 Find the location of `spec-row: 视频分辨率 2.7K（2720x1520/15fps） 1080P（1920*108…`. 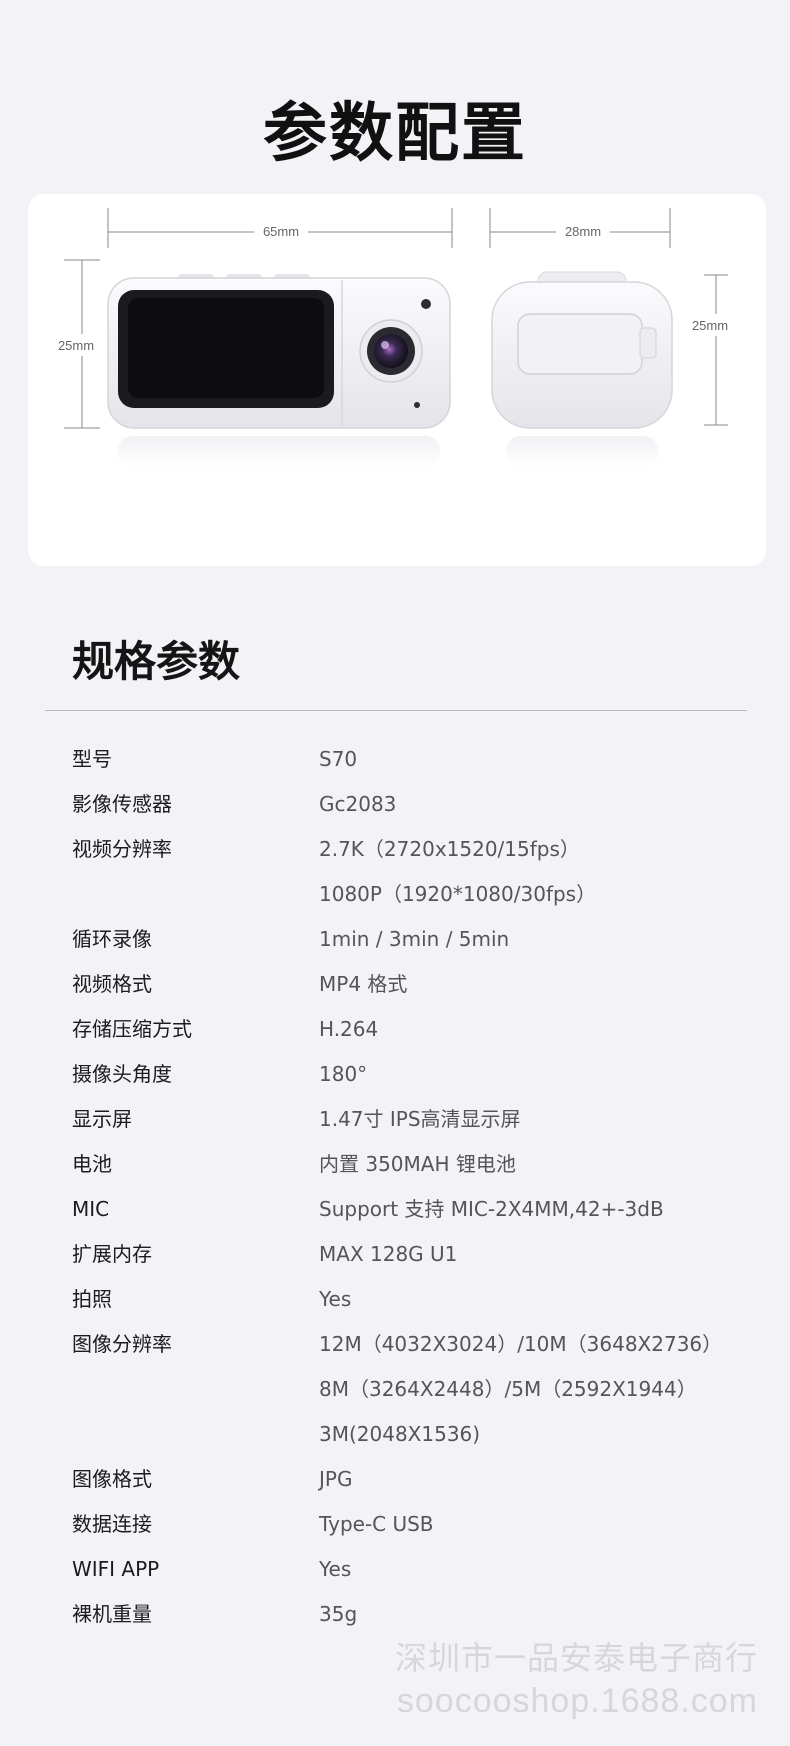

spec-row: 视频分辨率 2.7K（2720x1520/15fps） 1080P（1920*108… is located at coordinates (412, 872).